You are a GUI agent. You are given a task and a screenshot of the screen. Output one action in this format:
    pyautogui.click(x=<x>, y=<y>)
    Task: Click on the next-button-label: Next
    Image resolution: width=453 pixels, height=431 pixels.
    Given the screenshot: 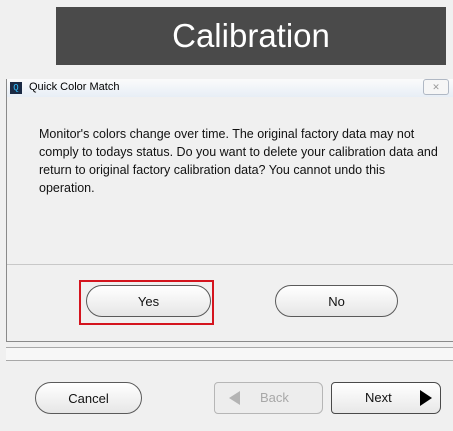 What is the action you would take?
    pyautogui.click(x=378, y=397)
    